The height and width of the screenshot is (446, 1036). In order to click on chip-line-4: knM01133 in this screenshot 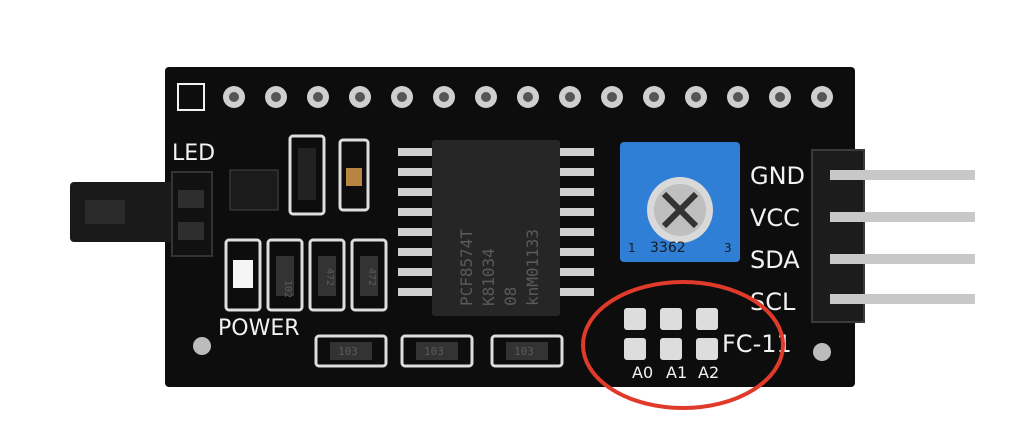, I will do `click(532, 267)`.